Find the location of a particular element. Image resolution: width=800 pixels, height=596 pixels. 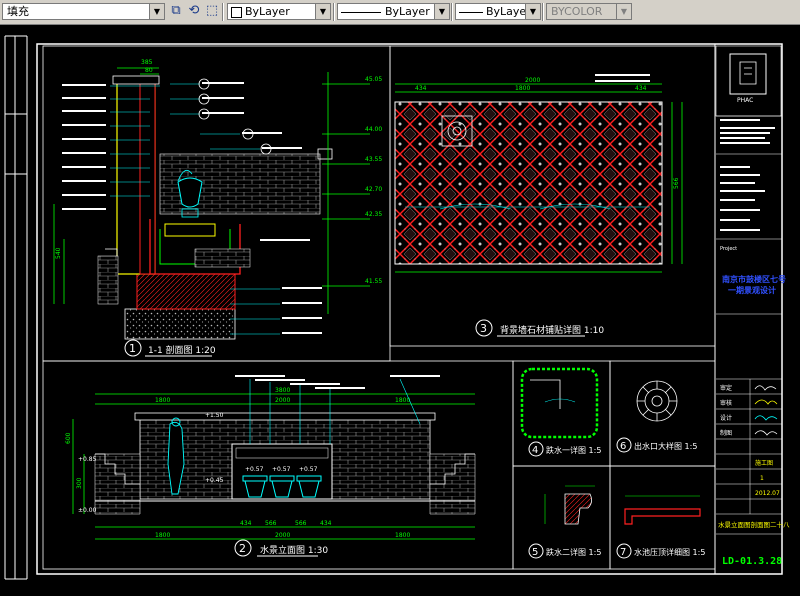

dim-top-2000: 2000 is located at coordinates (282, 400).